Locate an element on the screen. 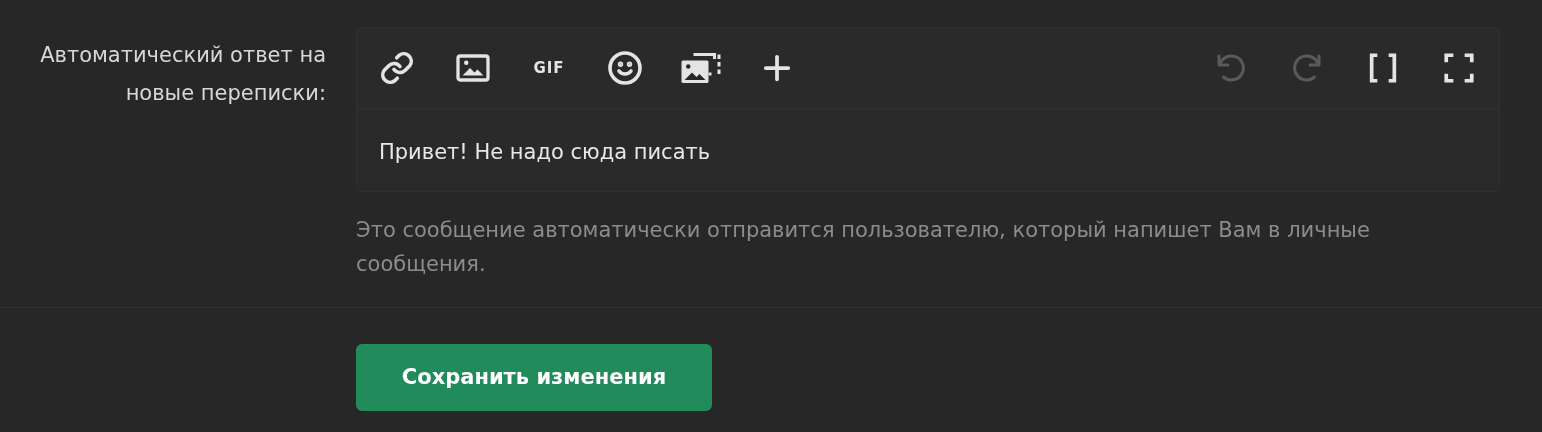  message-input: Привет! Не надо сюда писать is located at coordinates (928, 139).